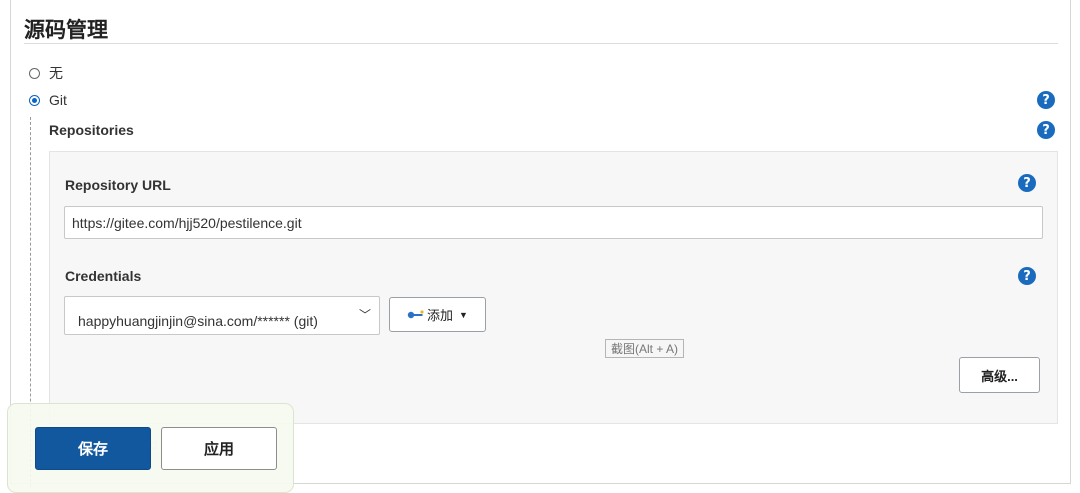 This screenshot has height=493, width=1080. What do you see at coordinates (66, 30) in the screenshot?
I see `section-title: 源码管理` at bounding box center [66, 30].